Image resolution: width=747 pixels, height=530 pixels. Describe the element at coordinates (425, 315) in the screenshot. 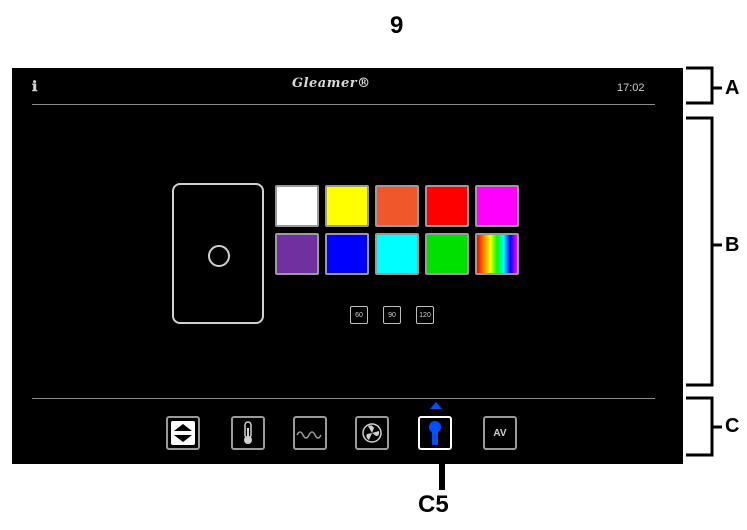

I see `speed-button: 120` at that location.